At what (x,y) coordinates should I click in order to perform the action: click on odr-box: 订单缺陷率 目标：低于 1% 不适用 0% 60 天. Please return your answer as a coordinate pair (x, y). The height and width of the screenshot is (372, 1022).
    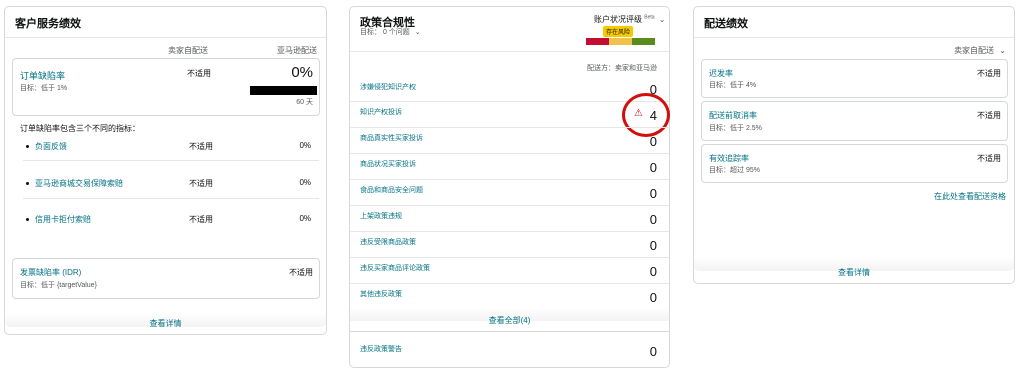
    Looking at the image, I should click on (166, 87).